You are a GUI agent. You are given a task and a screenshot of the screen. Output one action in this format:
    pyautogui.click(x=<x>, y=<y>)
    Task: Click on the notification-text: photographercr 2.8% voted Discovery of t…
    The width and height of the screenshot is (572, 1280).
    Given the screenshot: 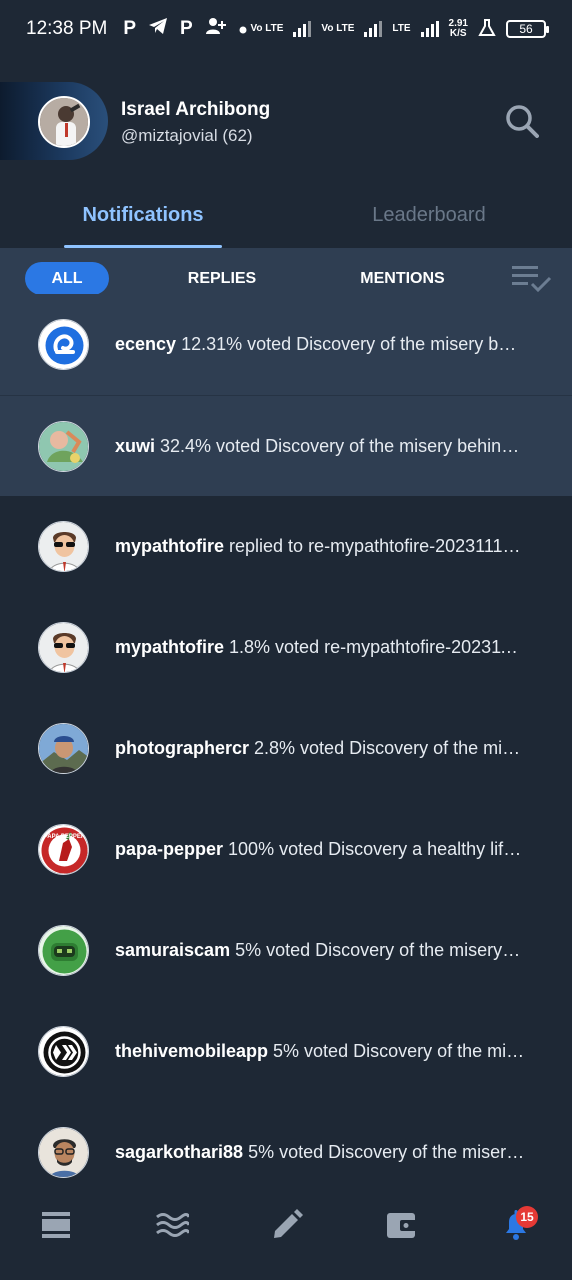 What is the action you would take?
    pyautogui.click(x=320, y=748)
    